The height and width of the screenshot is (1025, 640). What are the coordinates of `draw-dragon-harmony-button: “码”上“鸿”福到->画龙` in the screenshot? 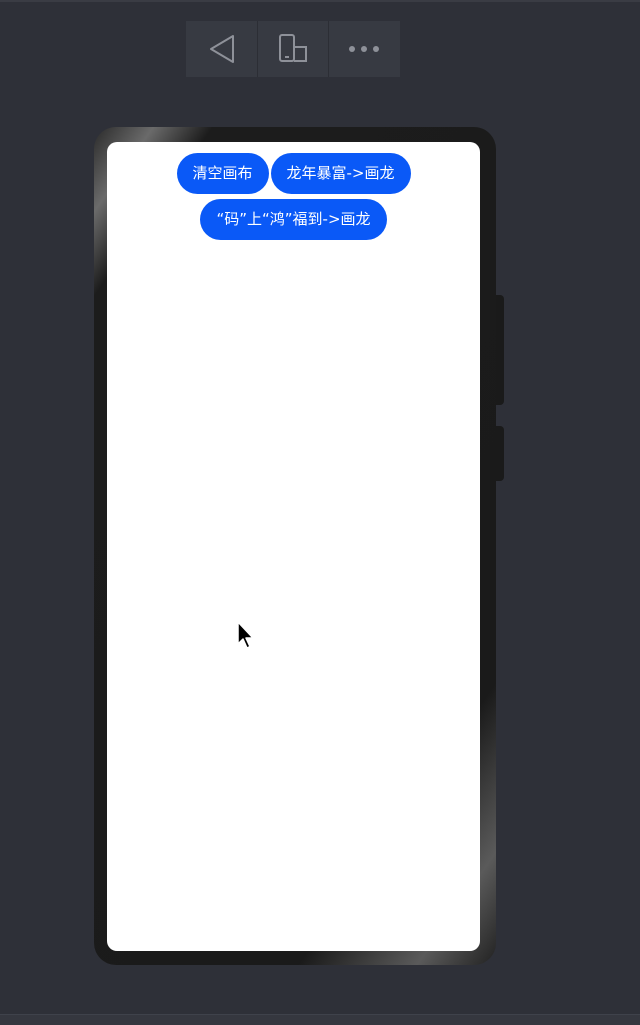 It's located at (293, 219).